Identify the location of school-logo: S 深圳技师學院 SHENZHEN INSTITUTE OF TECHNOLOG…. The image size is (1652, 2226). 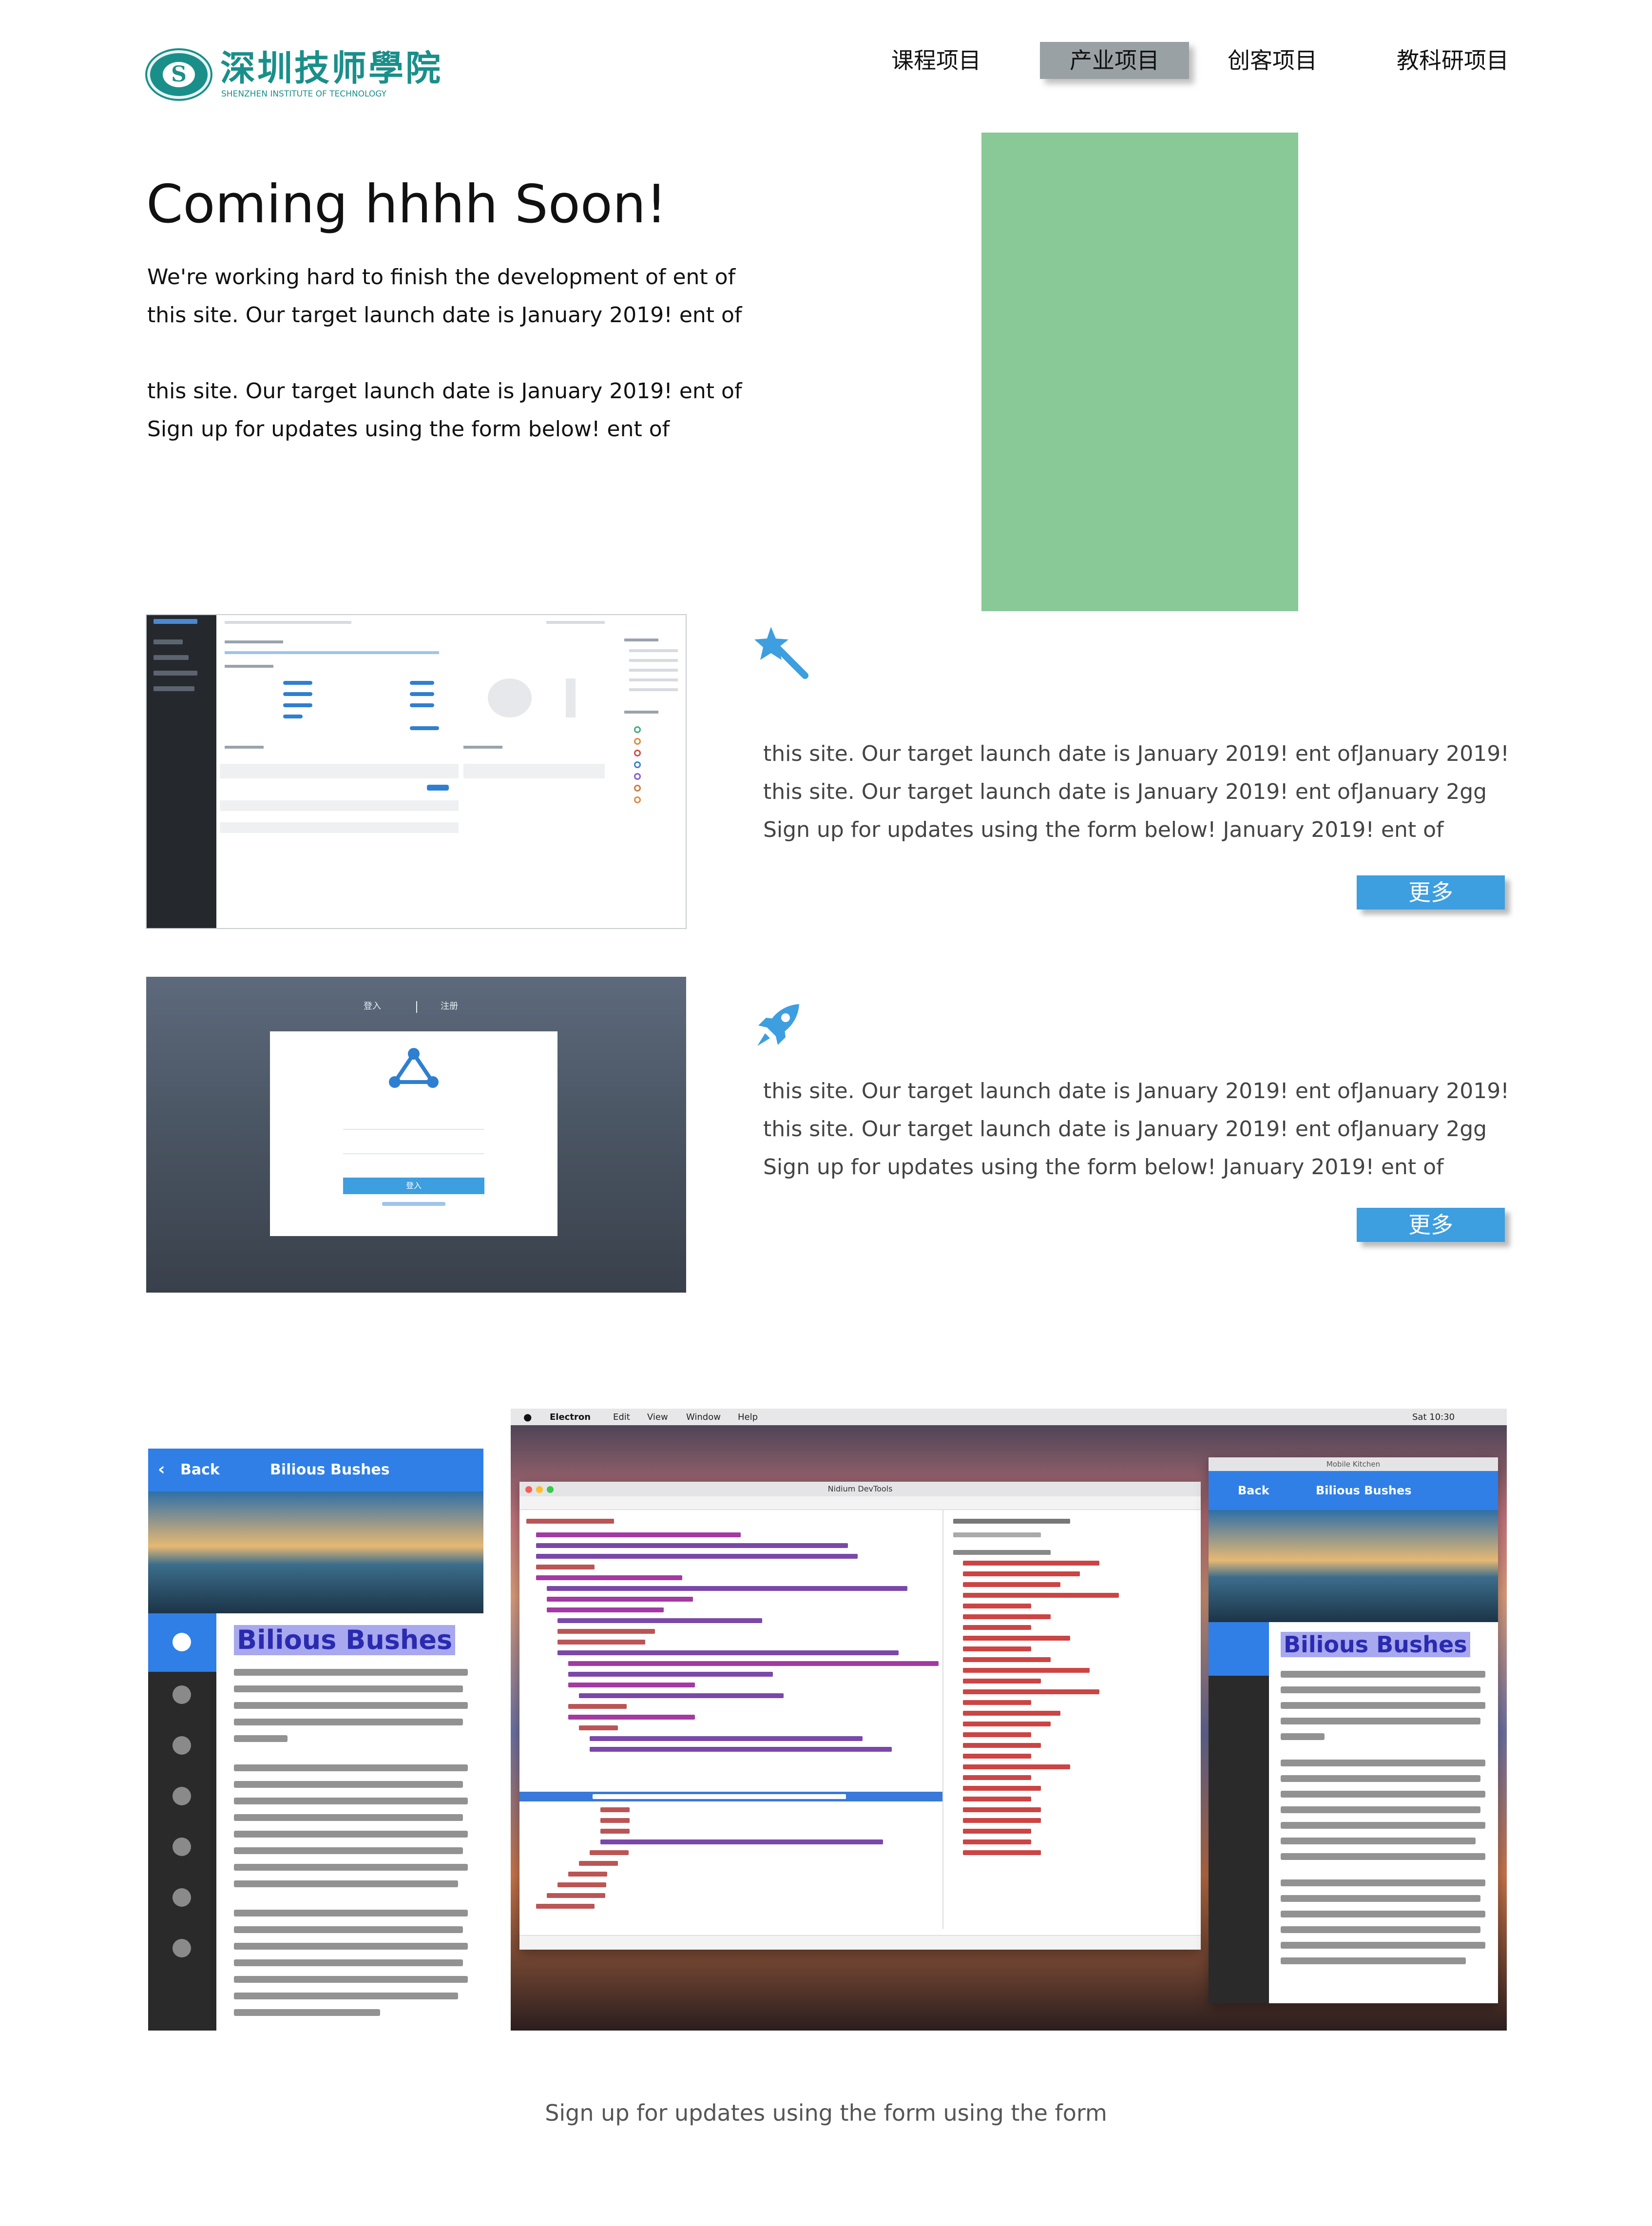
(294, 75).